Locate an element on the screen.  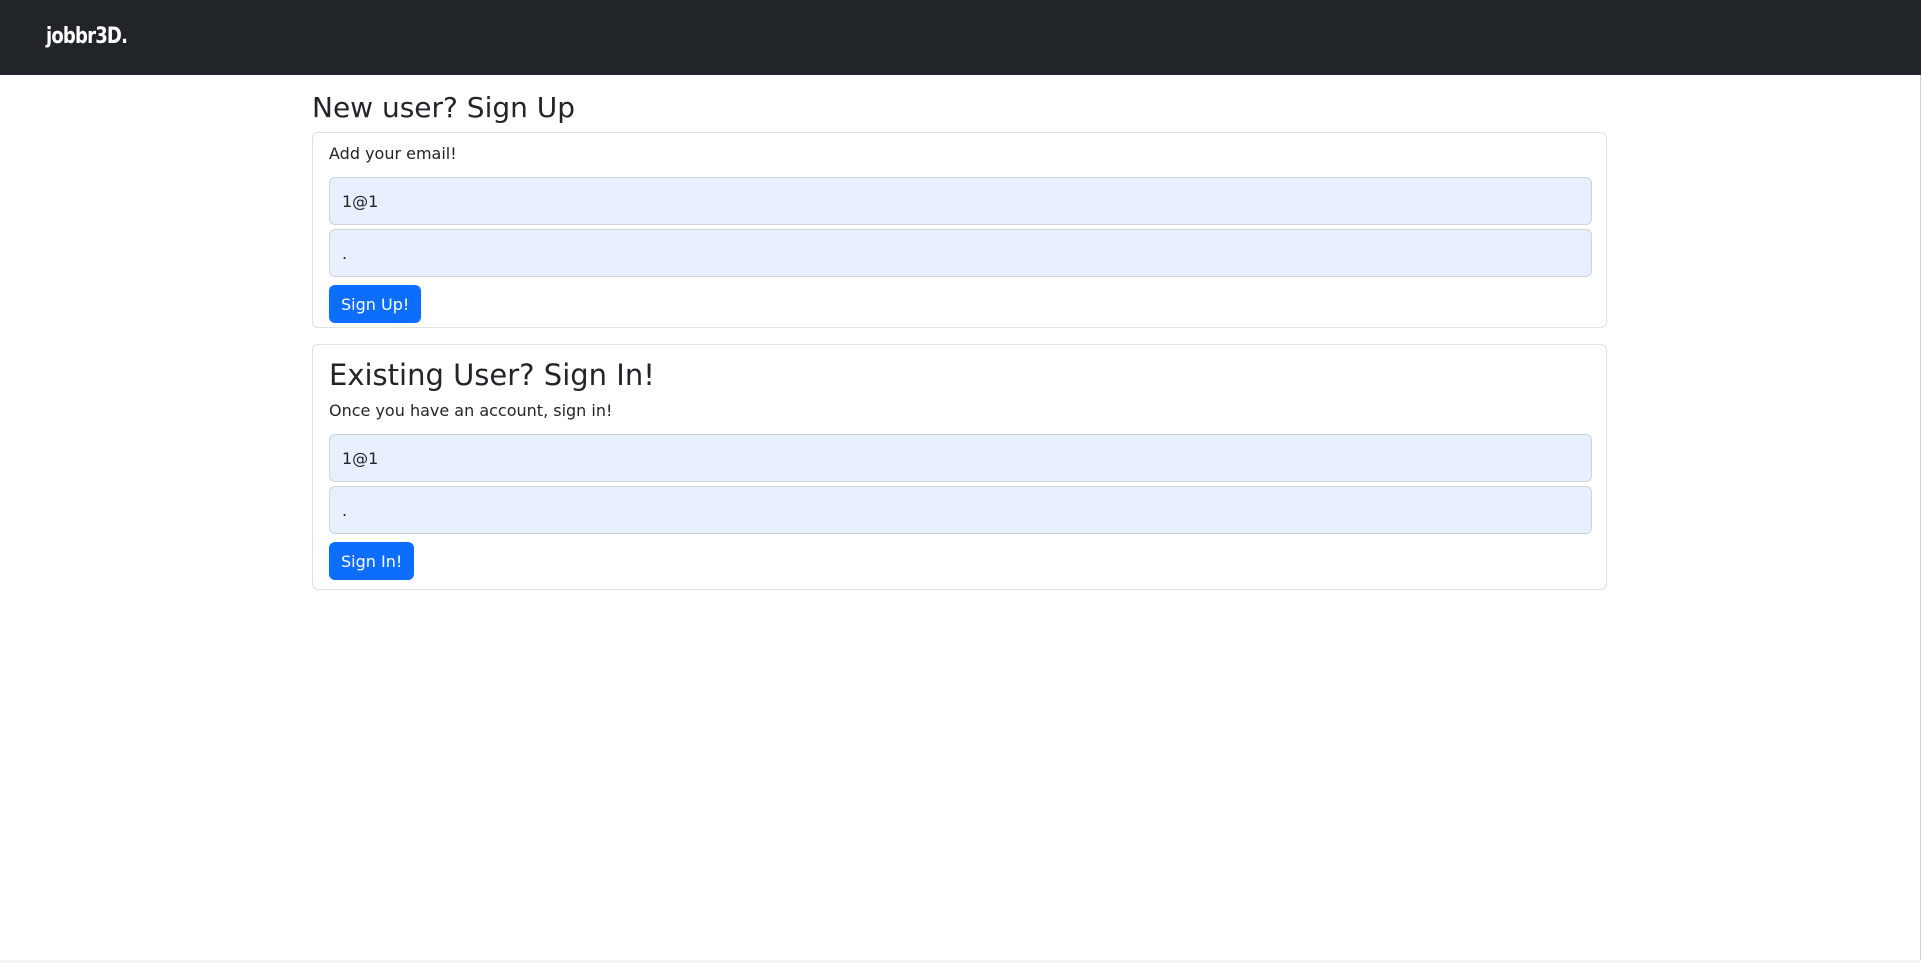
sign-up-button: Sign Up! is located at coordinates (375, 304).